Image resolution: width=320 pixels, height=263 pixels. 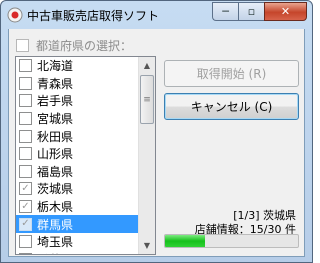 I want to click on progress-bar-fill, so click(x=185, y=241).